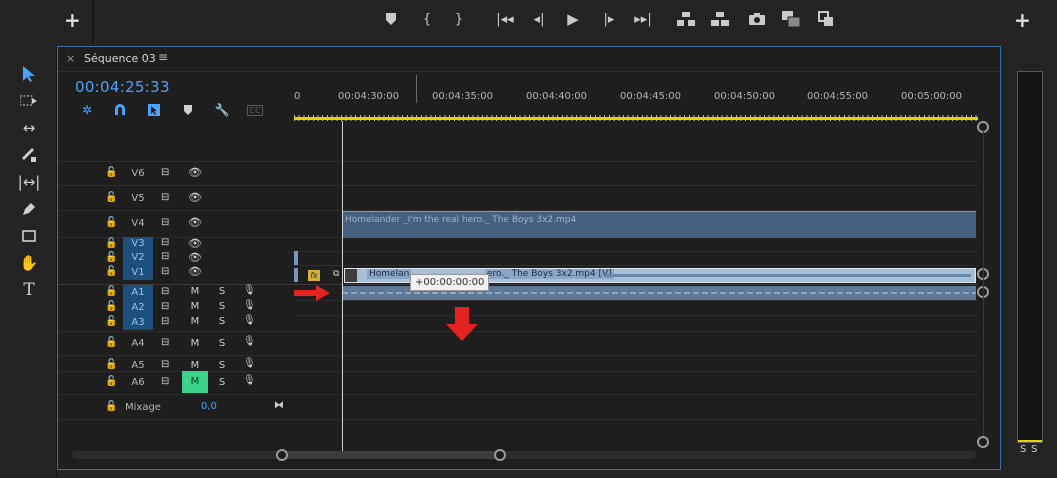 The height and width of the screenshot is (478, 1057). What do you see at coordinates (29, 209) in the screenshot?
I see `pen-tool-icon` at bounding box center [29, 209].